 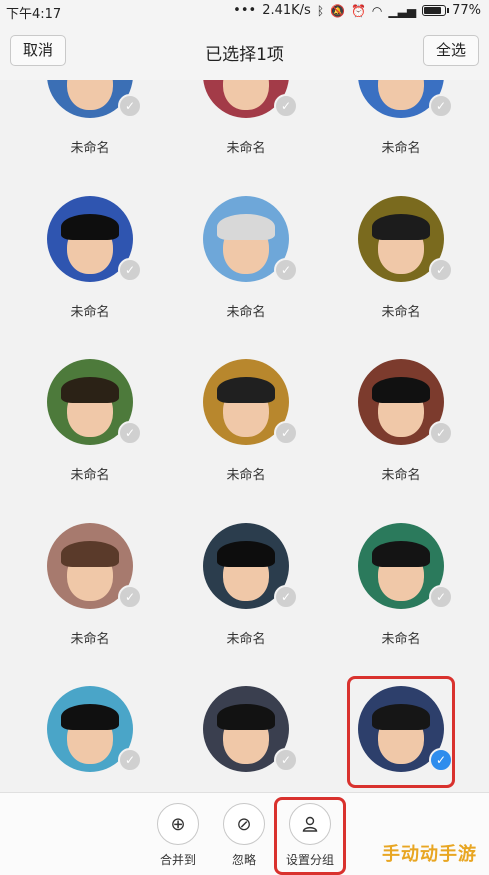 What do you see at coordinates (310, 836) in the screenshot?
I see `highlight-frame-group` at bounding box center [310, 836].